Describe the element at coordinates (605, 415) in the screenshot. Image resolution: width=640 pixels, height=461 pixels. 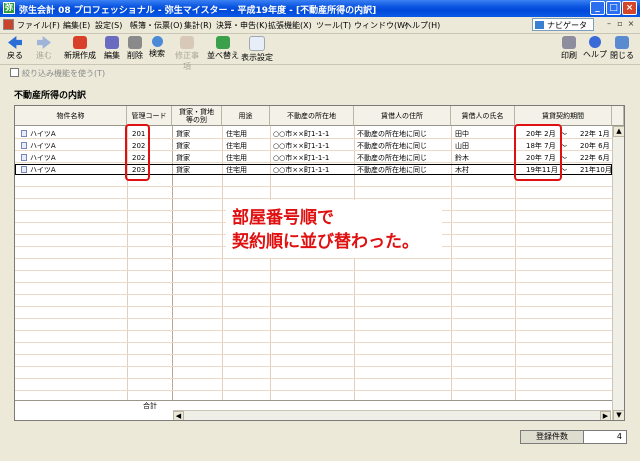
I see `scroll-right-icon: ▶` at that location.